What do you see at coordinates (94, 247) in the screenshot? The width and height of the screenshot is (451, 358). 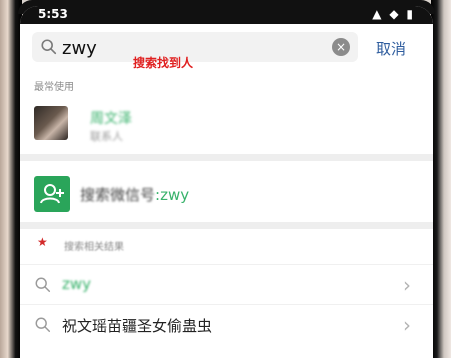 I see `related-search-label: 搜索相关结果` at bounding box center [94, 247].